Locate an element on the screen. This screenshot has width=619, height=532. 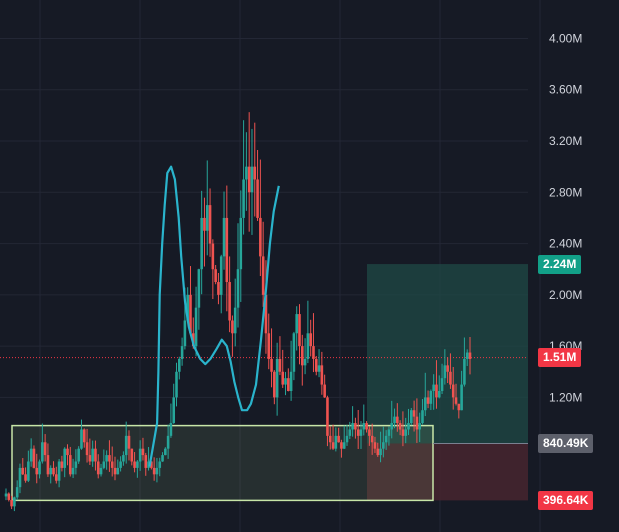
price-tick-label: 1.20M is located at coordinates (565, 397).